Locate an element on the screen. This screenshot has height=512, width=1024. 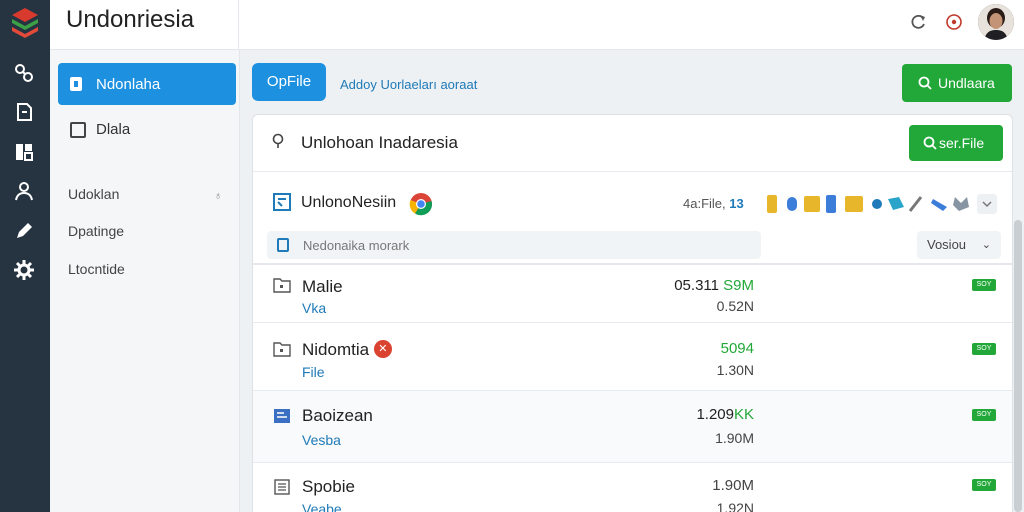
folder-title: UnlonoNesiin is located at coordinates (348, 203).